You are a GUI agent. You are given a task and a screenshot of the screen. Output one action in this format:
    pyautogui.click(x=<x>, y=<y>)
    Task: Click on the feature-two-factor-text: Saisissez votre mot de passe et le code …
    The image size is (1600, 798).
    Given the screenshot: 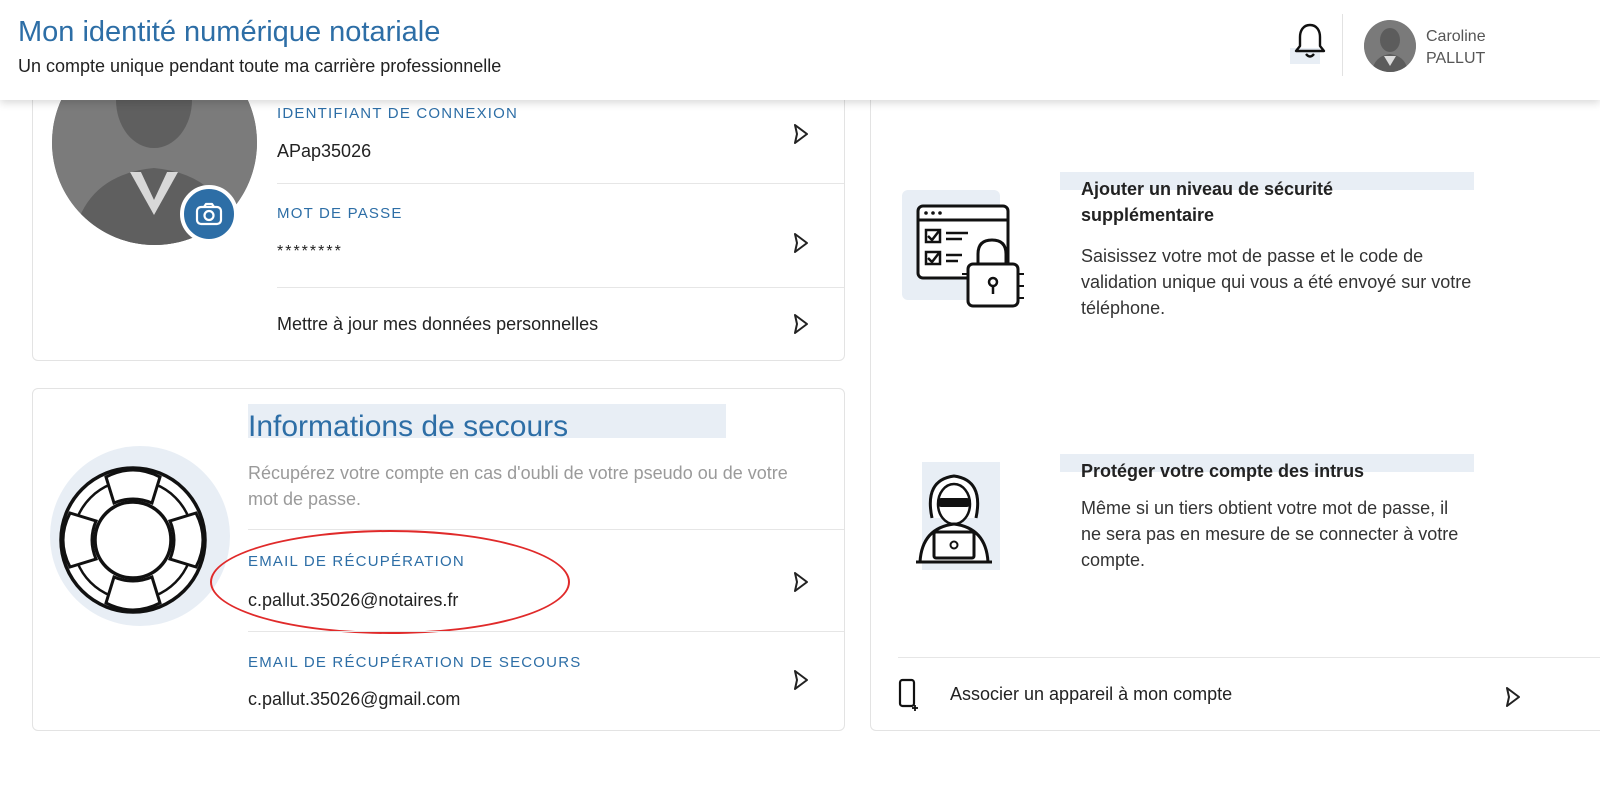 What is the action you would take?
    pyautogui.click(x=1276, y=282)
    